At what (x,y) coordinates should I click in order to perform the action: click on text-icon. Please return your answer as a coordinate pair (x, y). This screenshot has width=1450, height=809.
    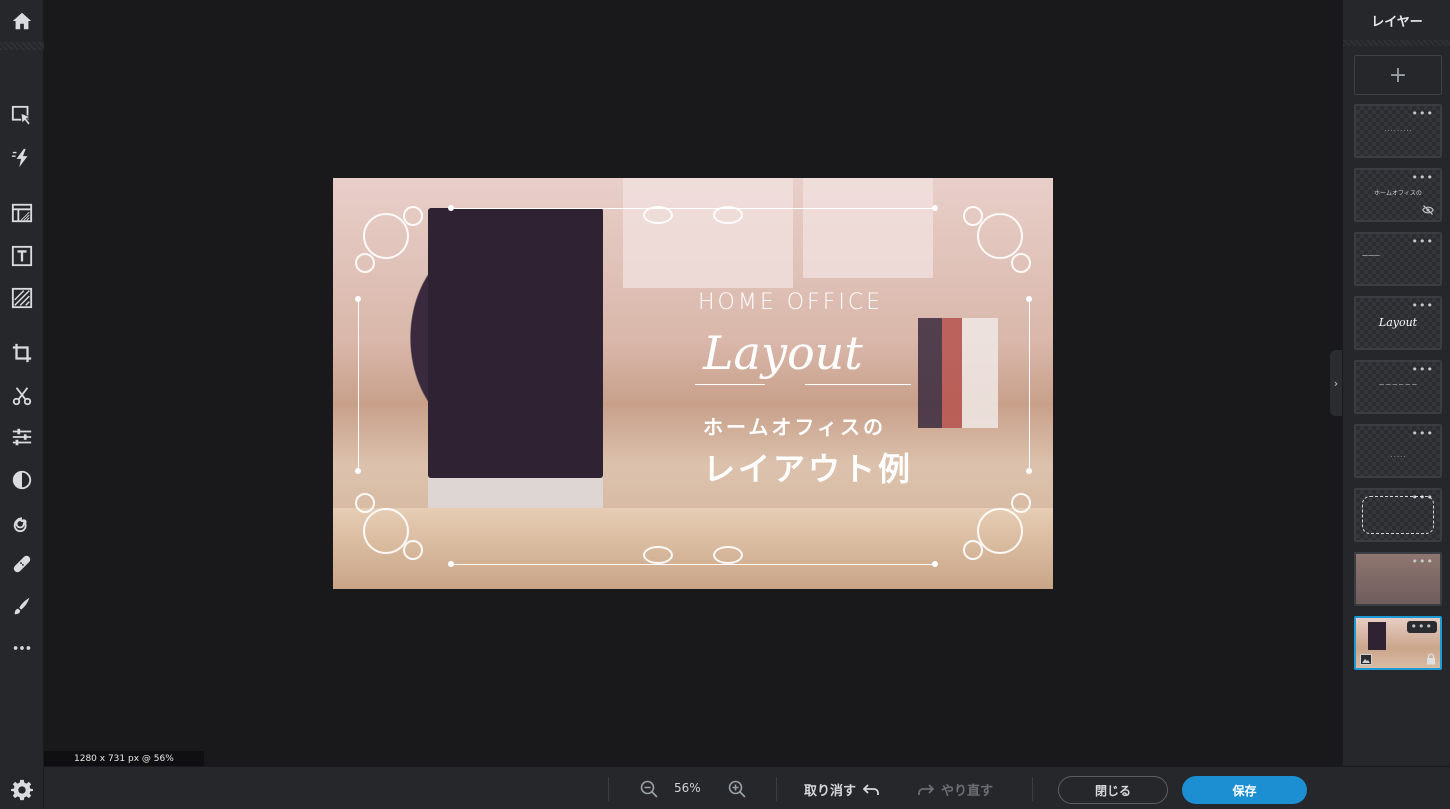
    Looking at the image, I should click on (22, 256).